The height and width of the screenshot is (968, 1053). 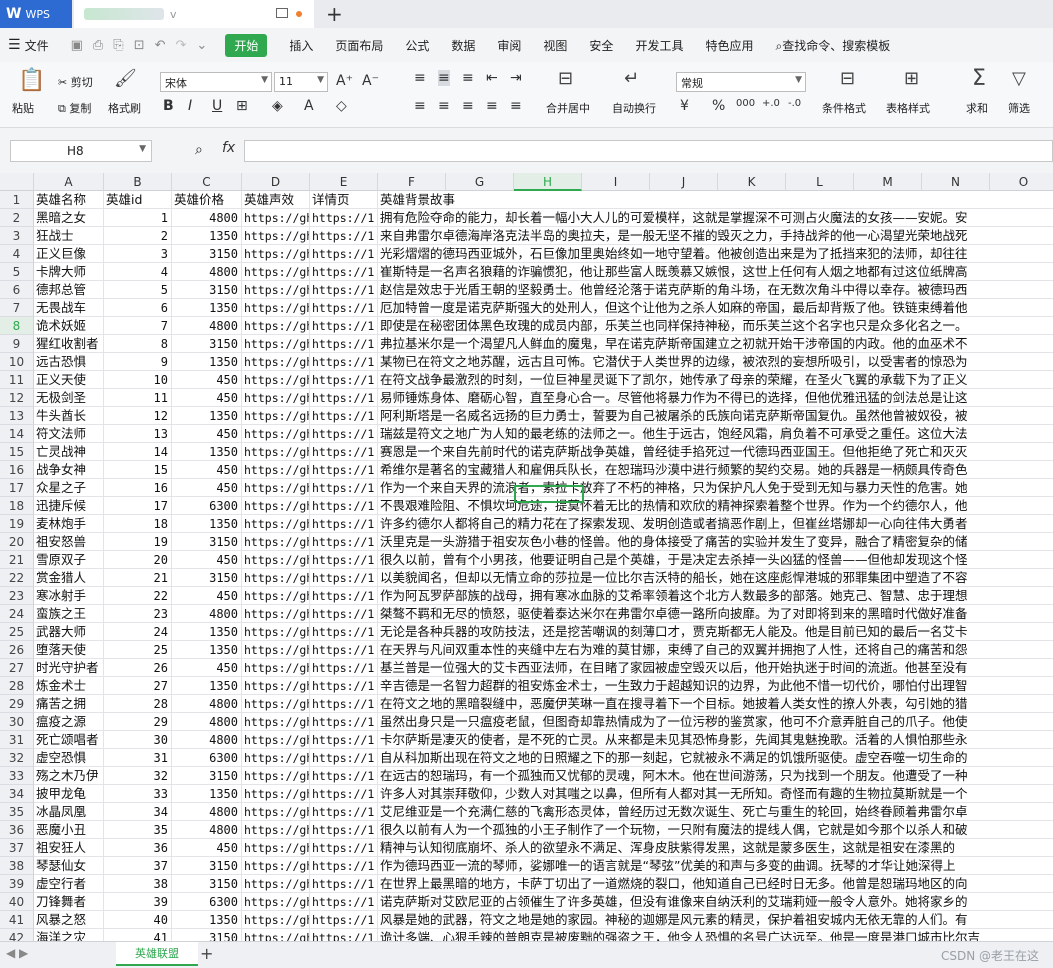 I want to click on cell-e11: https://1, so click(x=344, y=380).